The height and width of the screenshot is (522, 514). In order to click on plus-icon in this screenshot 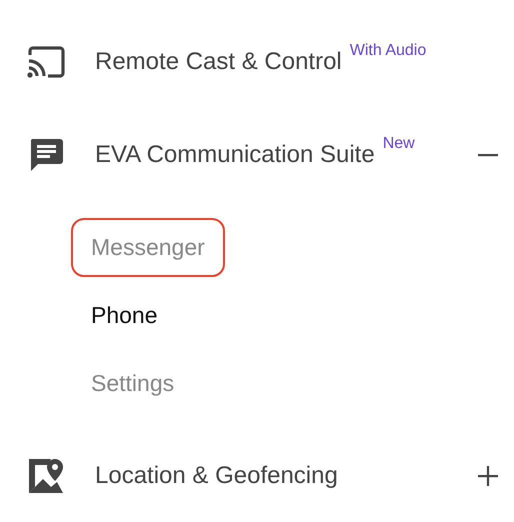, I will do `click(488, 476)`.